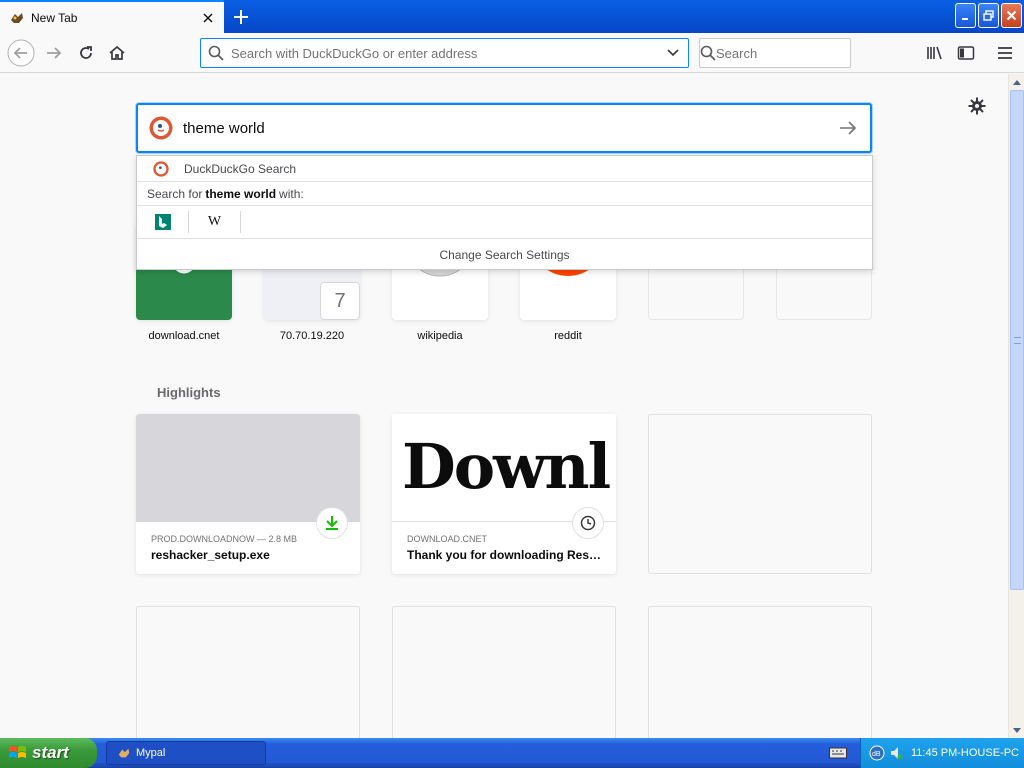 The width and height of the screenshot is (1024, 768). I want to click on home-button, so click(117, 53).